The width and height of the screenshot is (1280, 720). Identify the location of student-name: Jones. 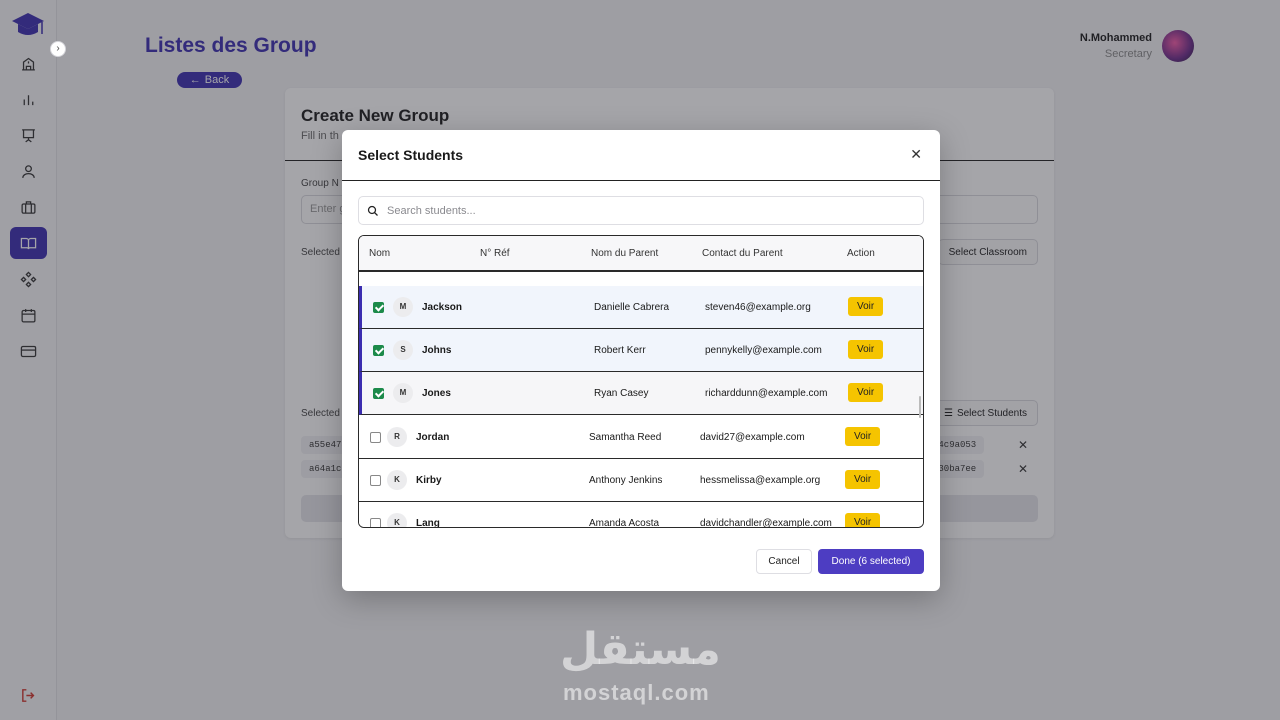
(436, 393).